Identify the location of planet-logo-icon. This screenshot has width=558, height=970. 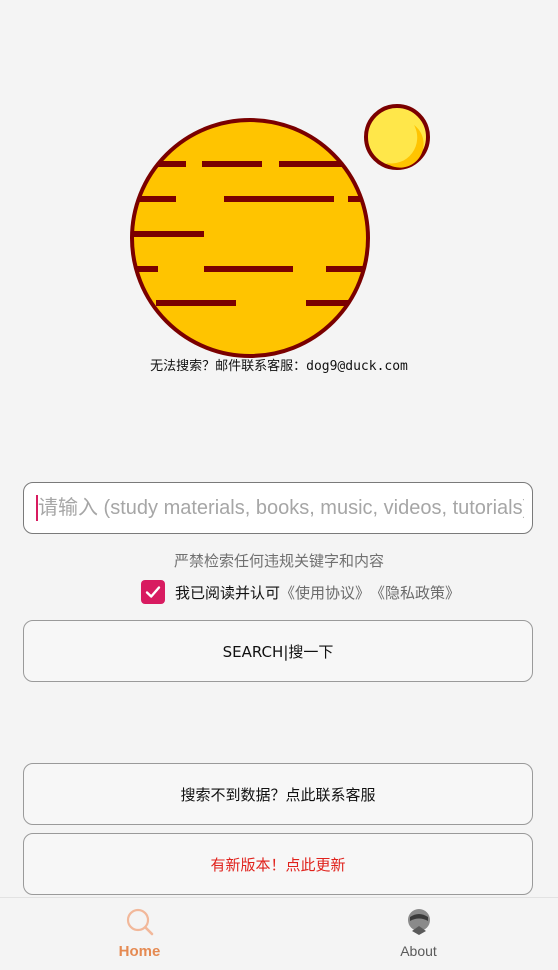
(280, 231).